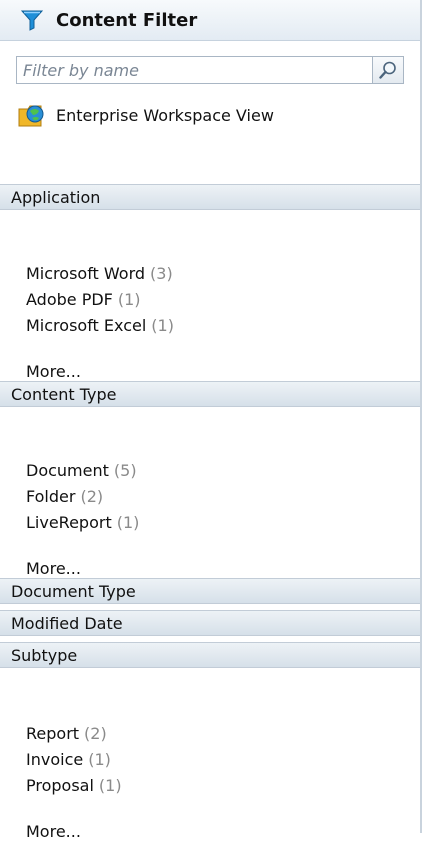 This screenshot has width=424, height=844. Describe the element at coordinates (161, 273) in the screenshot. I see `item-count: (3)` at that location.